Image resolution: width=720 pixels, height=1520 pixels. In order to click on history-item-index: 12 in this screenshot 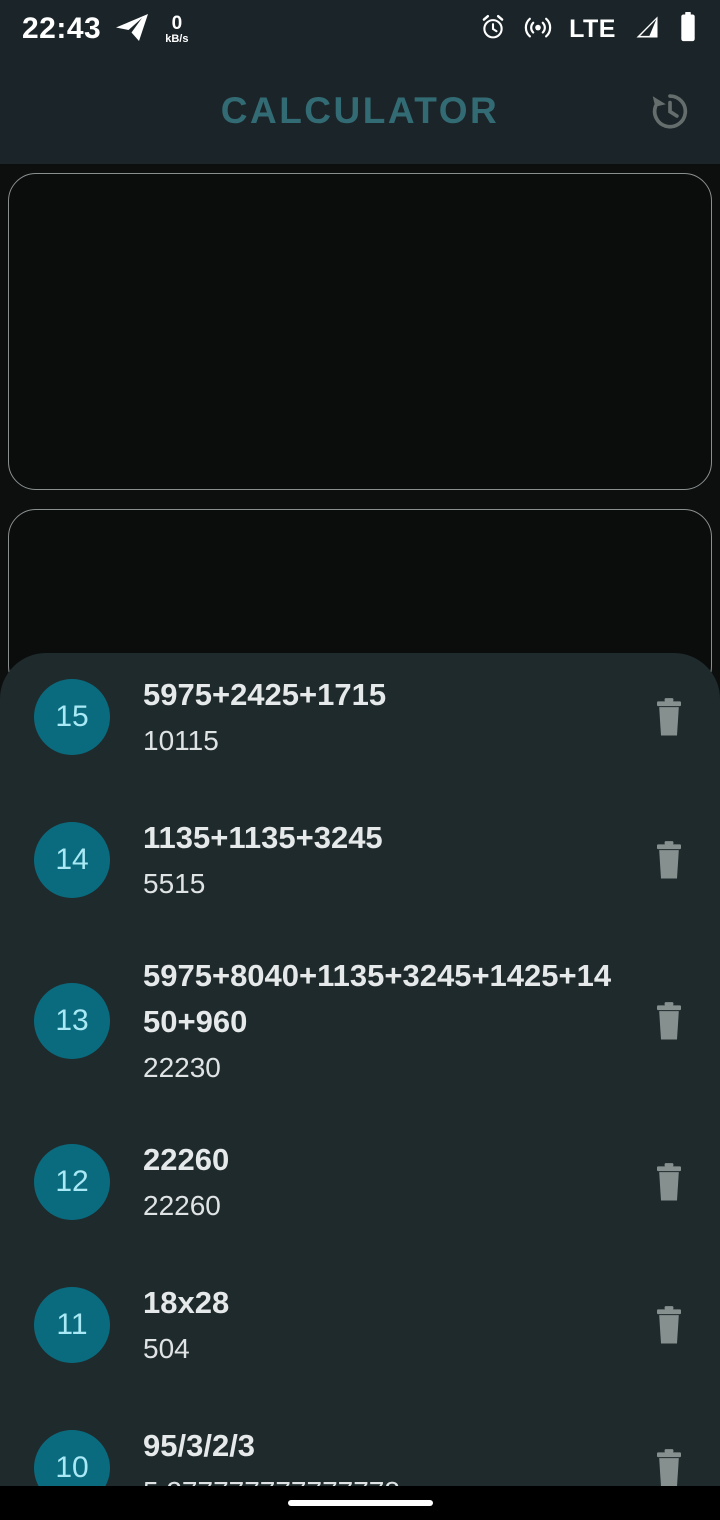, I will do `click(72, 1181)`.